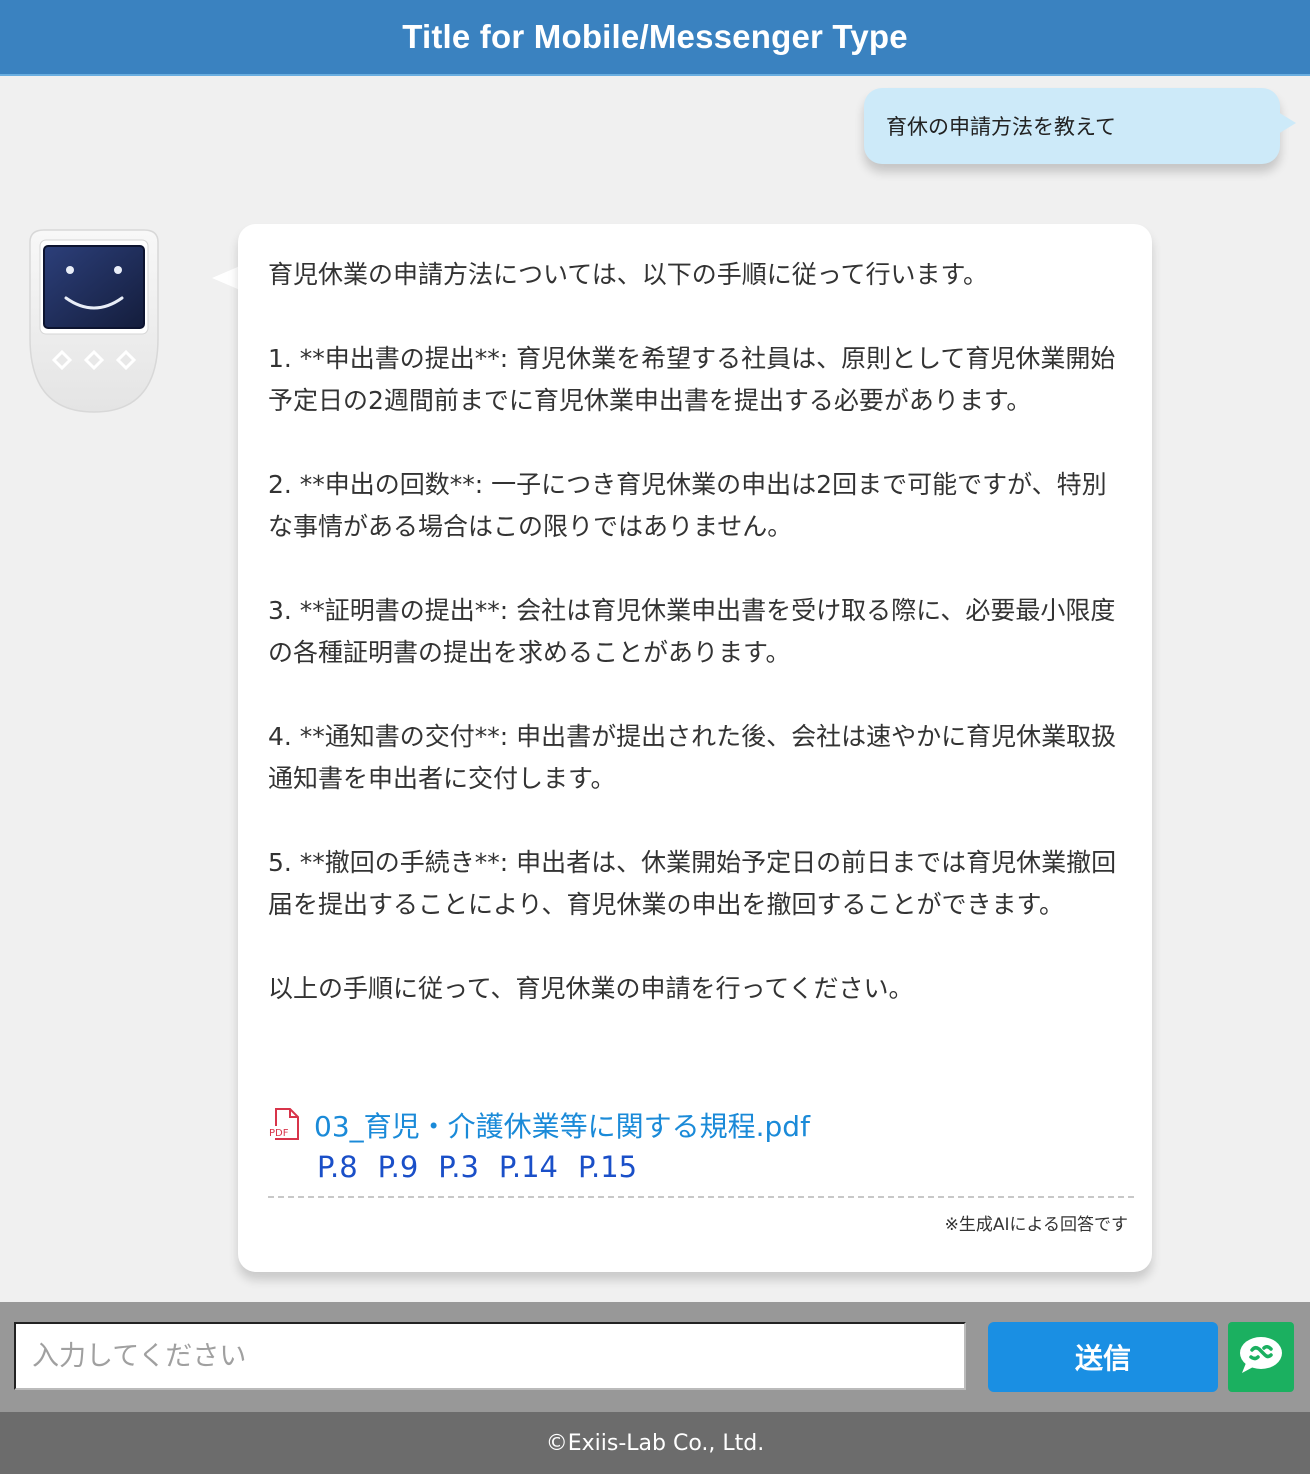  I want to click on page-link-2: P.9, so click(398, 1167).